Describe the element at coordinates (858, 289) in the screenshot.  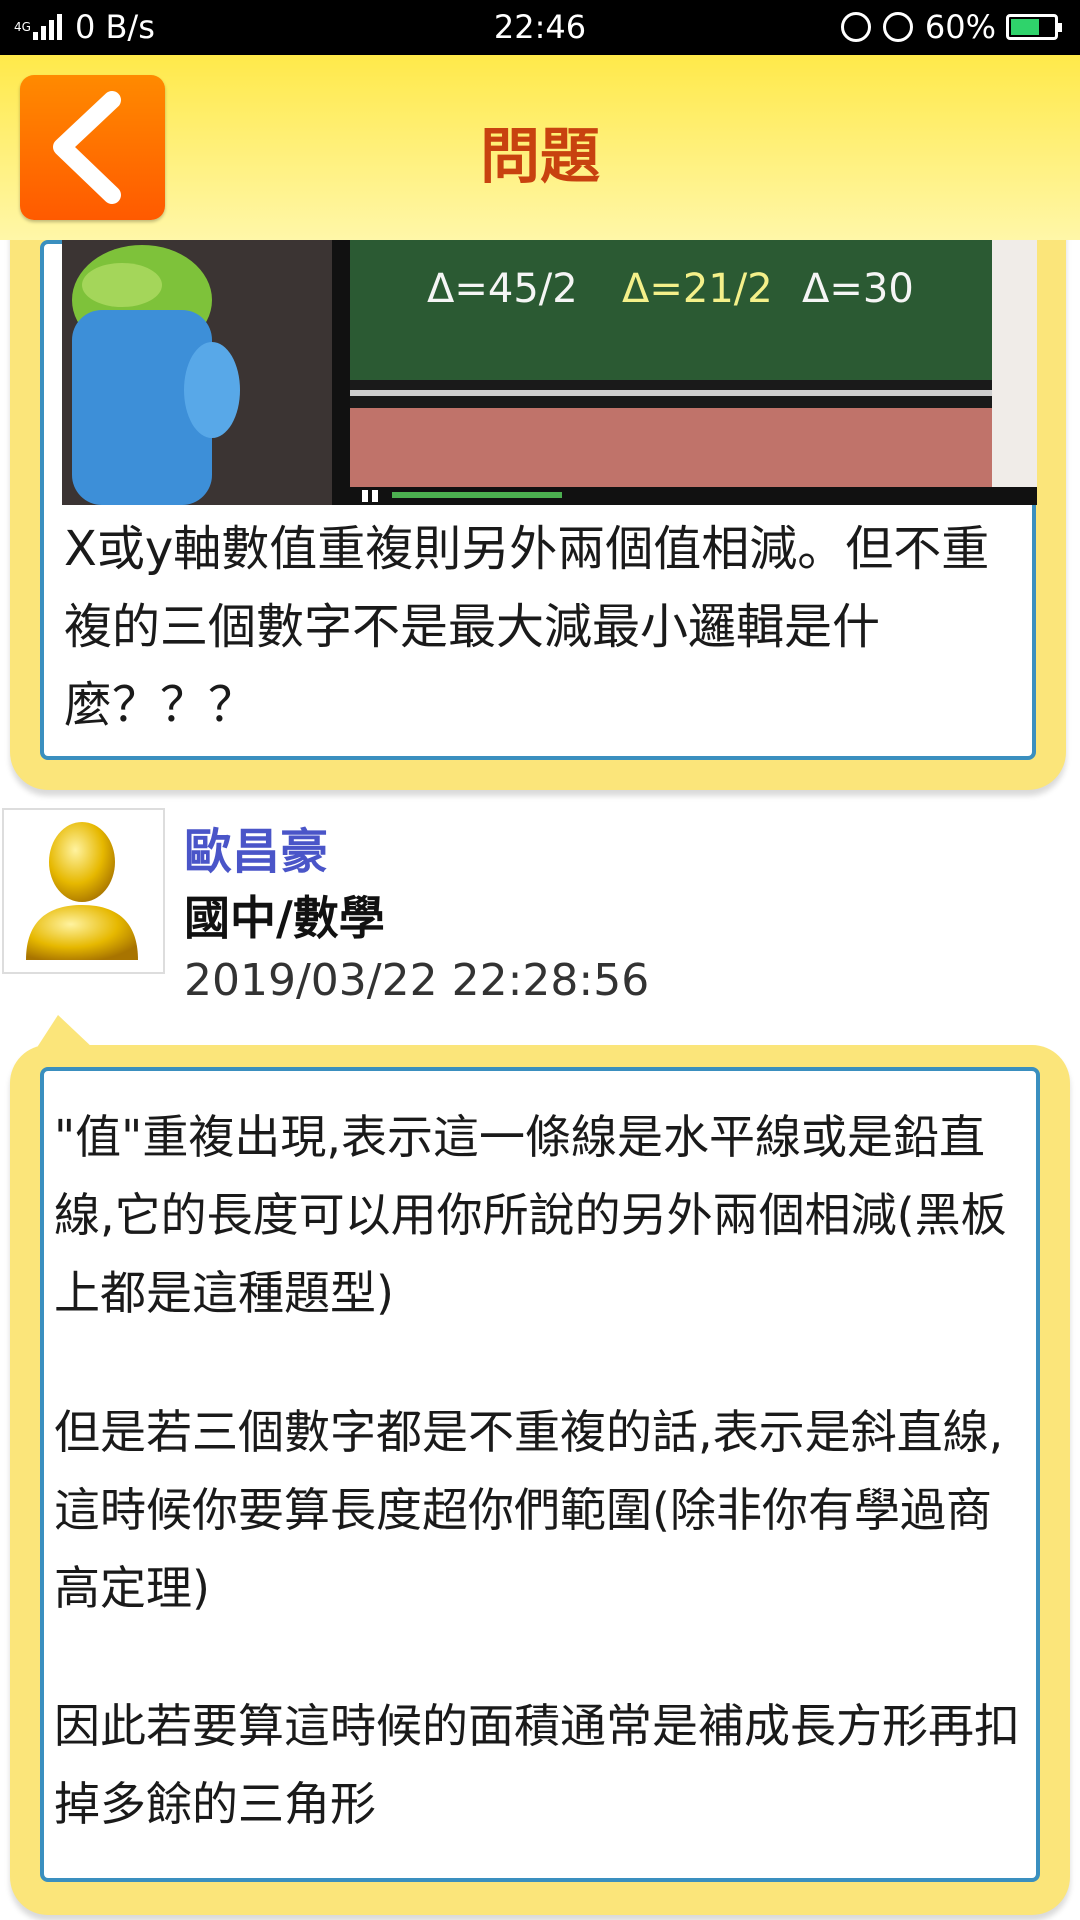
I see `formula-3: Δ=30` at that location.